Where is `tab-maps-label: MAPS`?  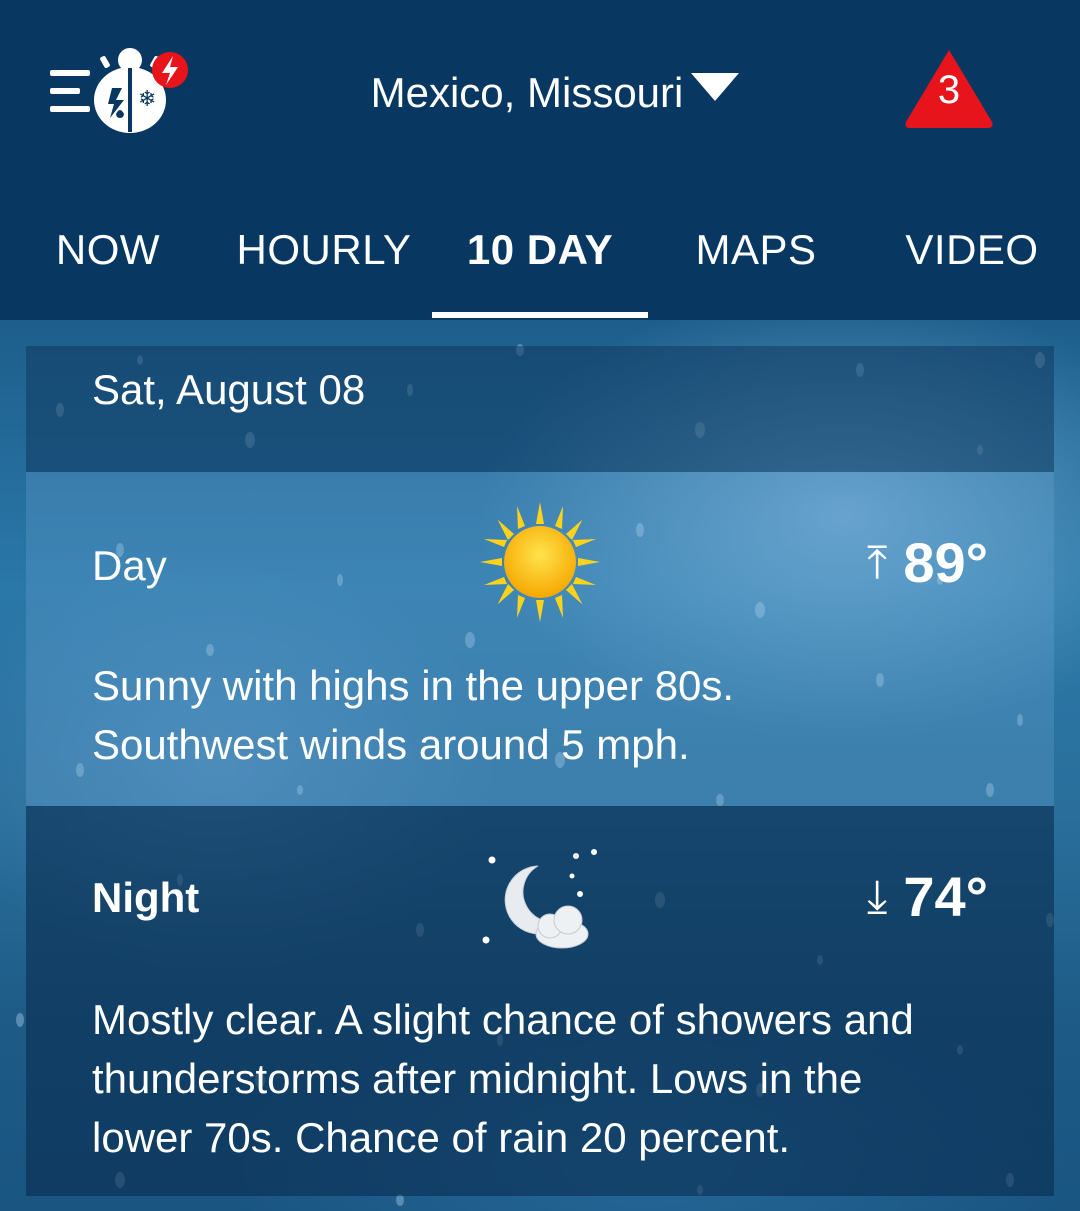
tab-maps-label: MAPS is located at coordinates (756, 249).